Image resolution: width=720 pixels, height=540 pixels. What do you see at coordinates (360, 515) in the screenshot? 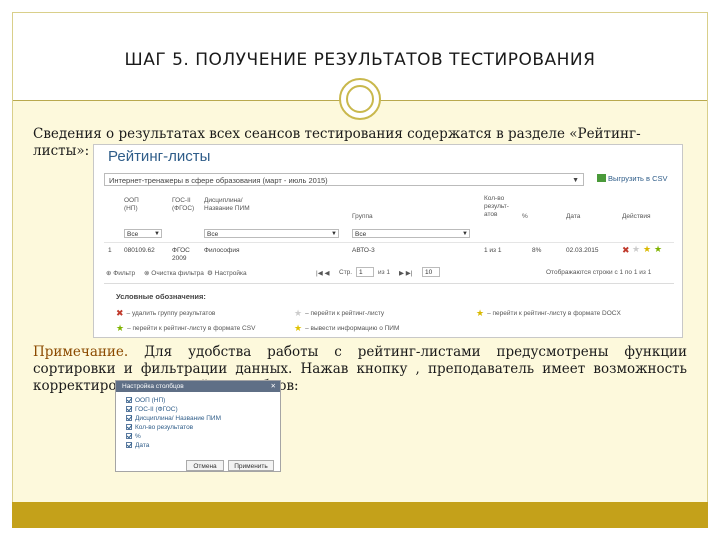
I see `bottom-accent-bar` at bounding box center [360, 515].